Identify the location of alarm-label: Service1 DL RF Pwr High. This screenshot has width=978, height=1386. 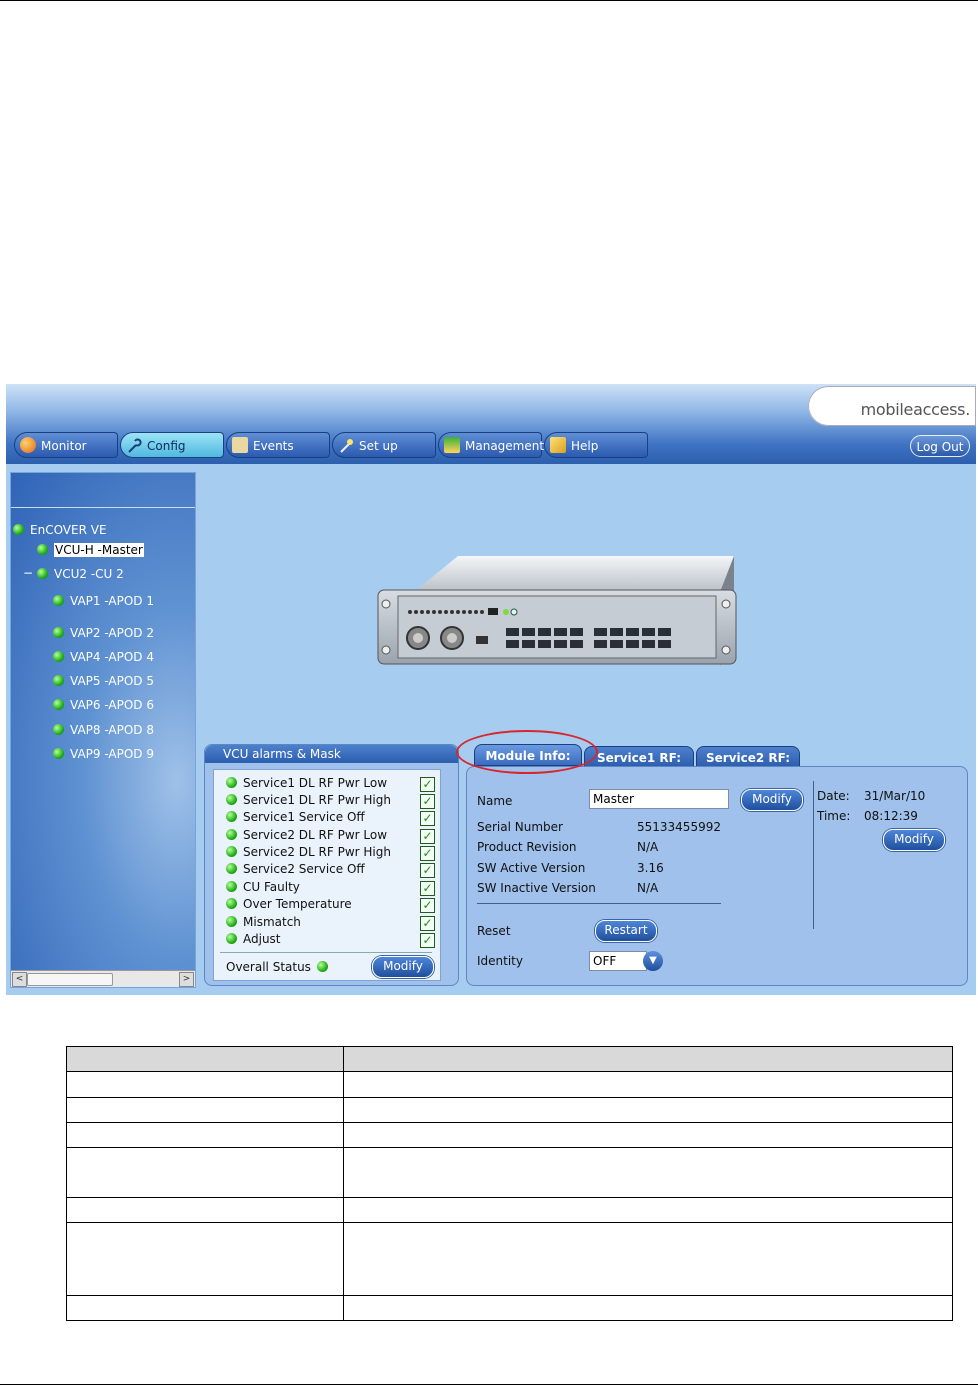
(317, 800).